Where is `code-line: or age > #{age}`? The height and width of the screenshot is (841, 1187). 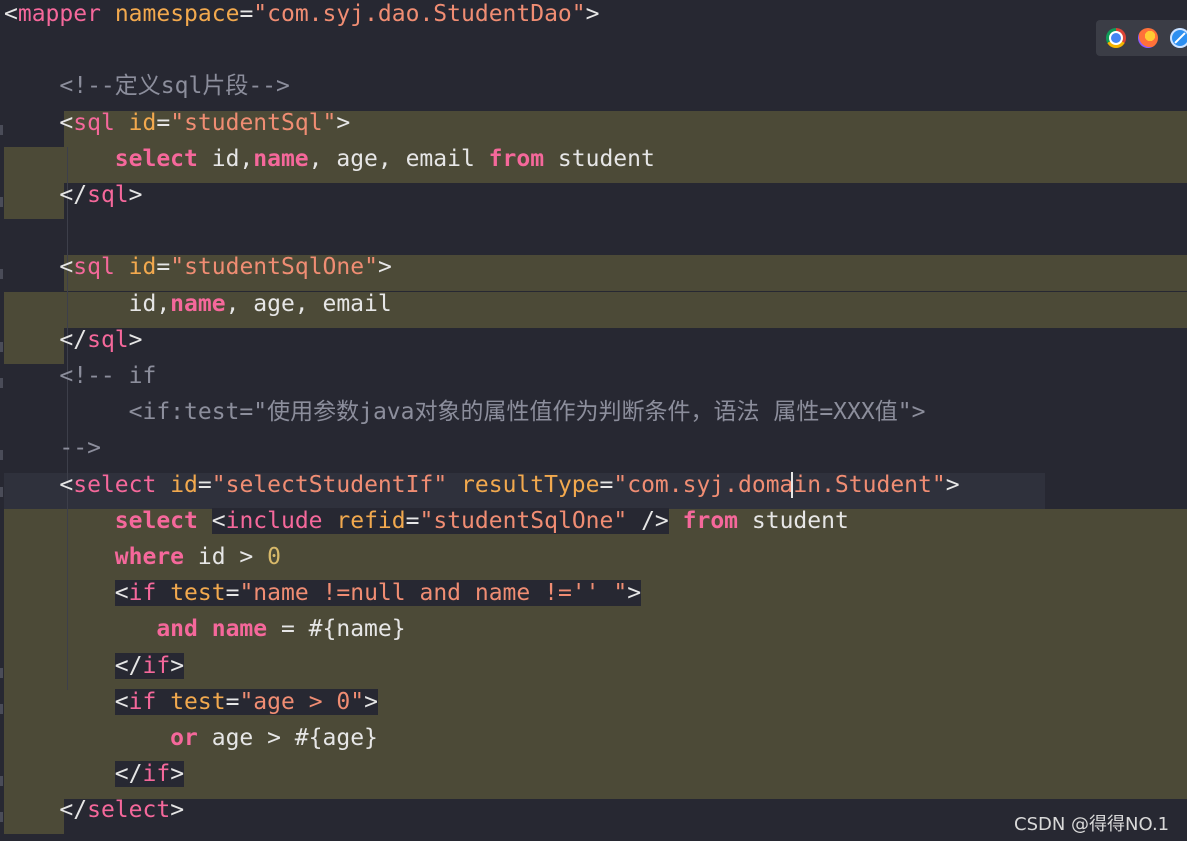 code-line: or age > #{age} is located at coordinates (191, 738).